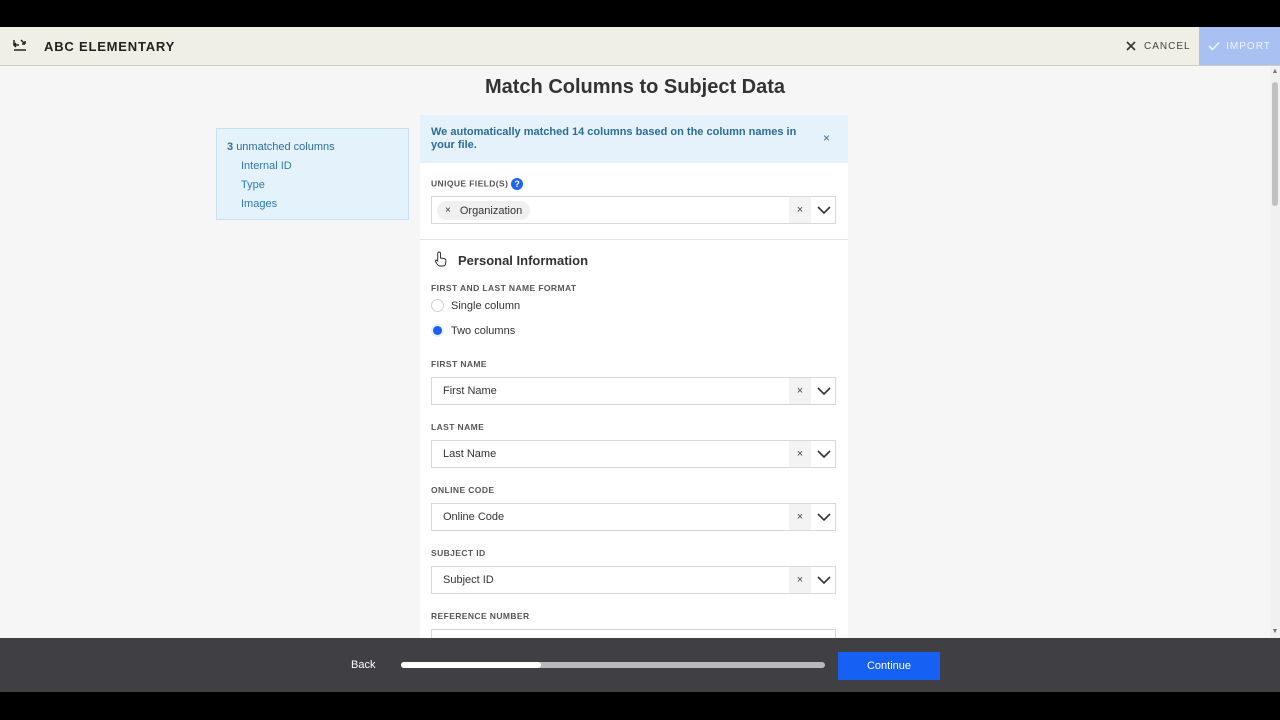  What do you see at coordinates (517, 184) in the screenshot?
I see `help-icon: ?` at bounding box center [517, 184].